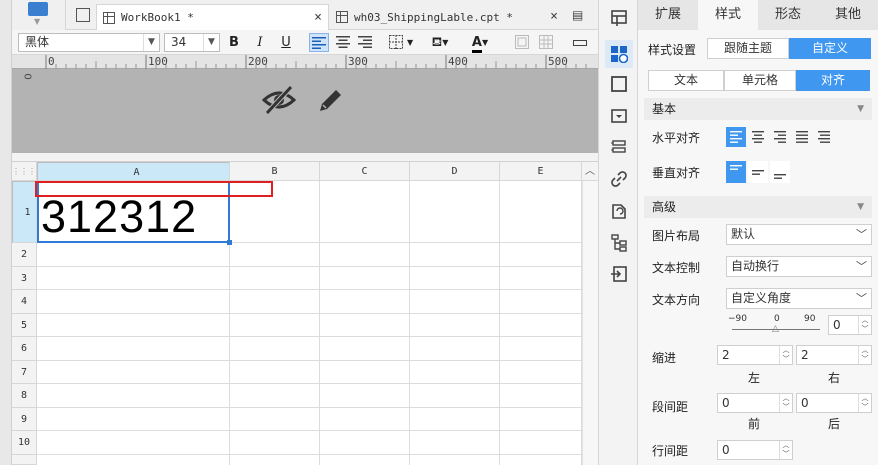 This screenshot has width=878, height=465. What do you see at coordinates (229, 242) in the screenshot?
I see `fill-handle` at bounding box center [229, 242].